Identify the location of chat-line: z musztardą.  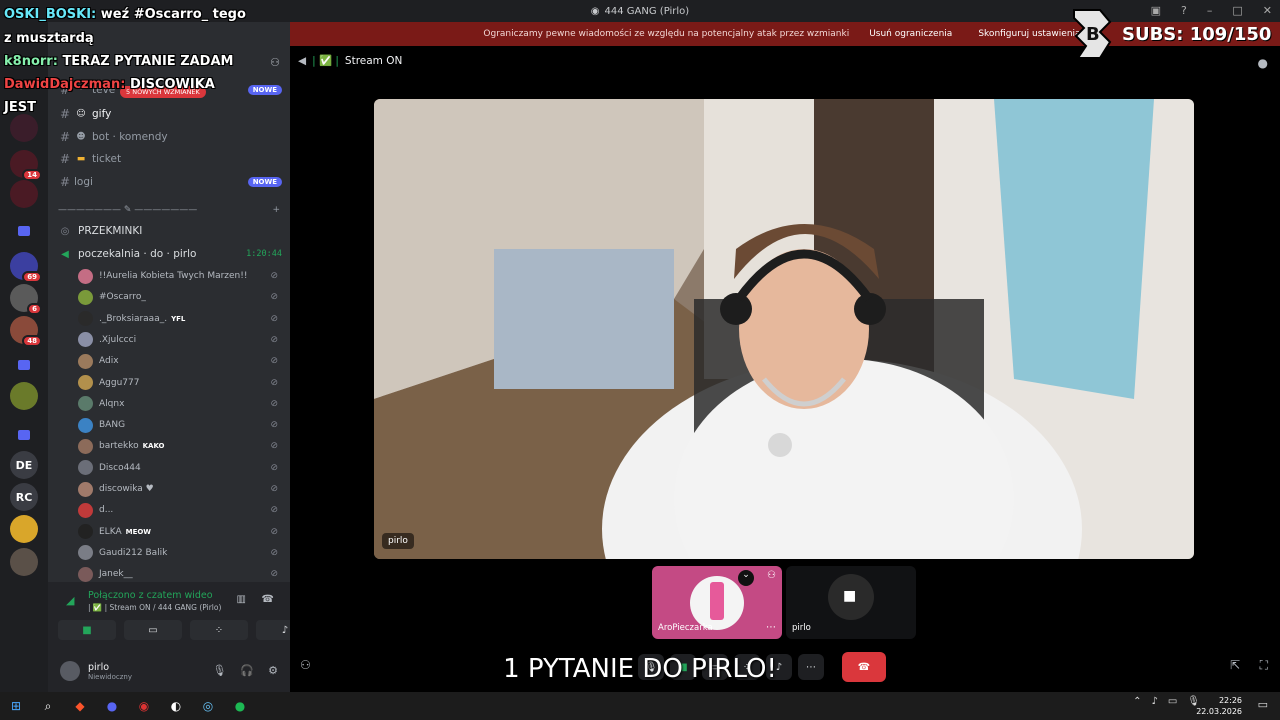
(49, 38).